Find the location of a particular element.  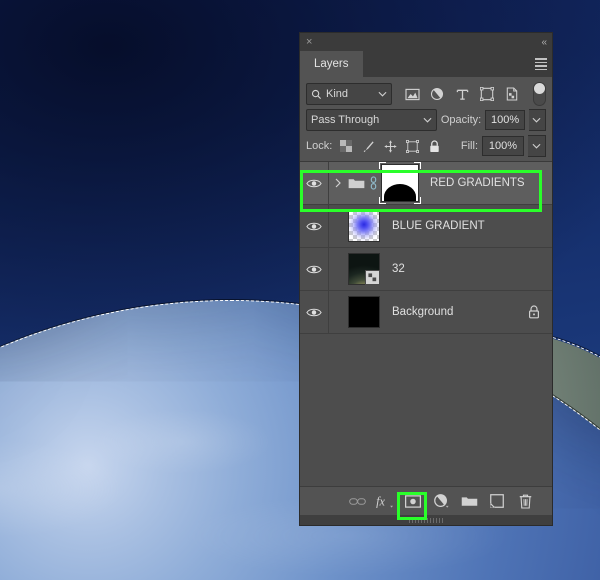

layer-style-button: fx is located at coordinates (385, 501).